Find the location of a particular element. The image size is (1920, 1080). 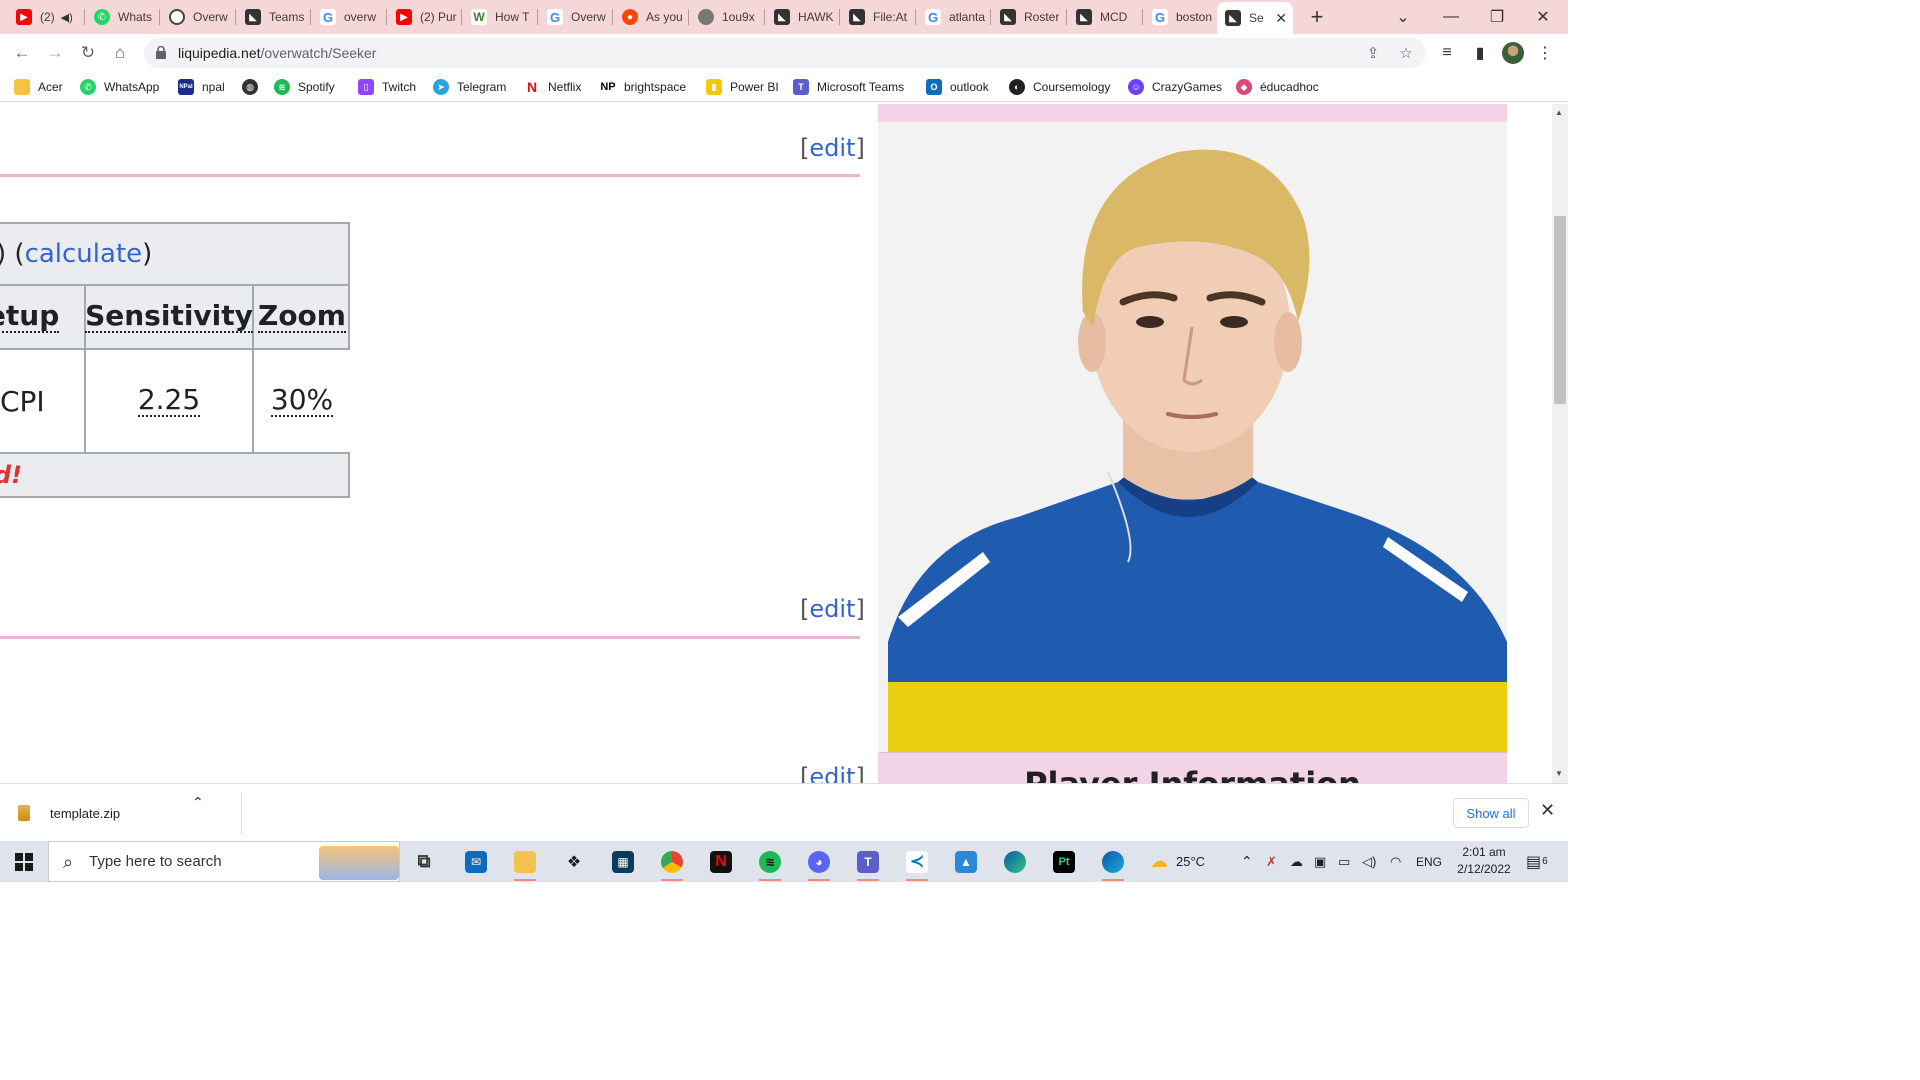

whatsapp-icon: ✆ is located at coordinates (102, 17).